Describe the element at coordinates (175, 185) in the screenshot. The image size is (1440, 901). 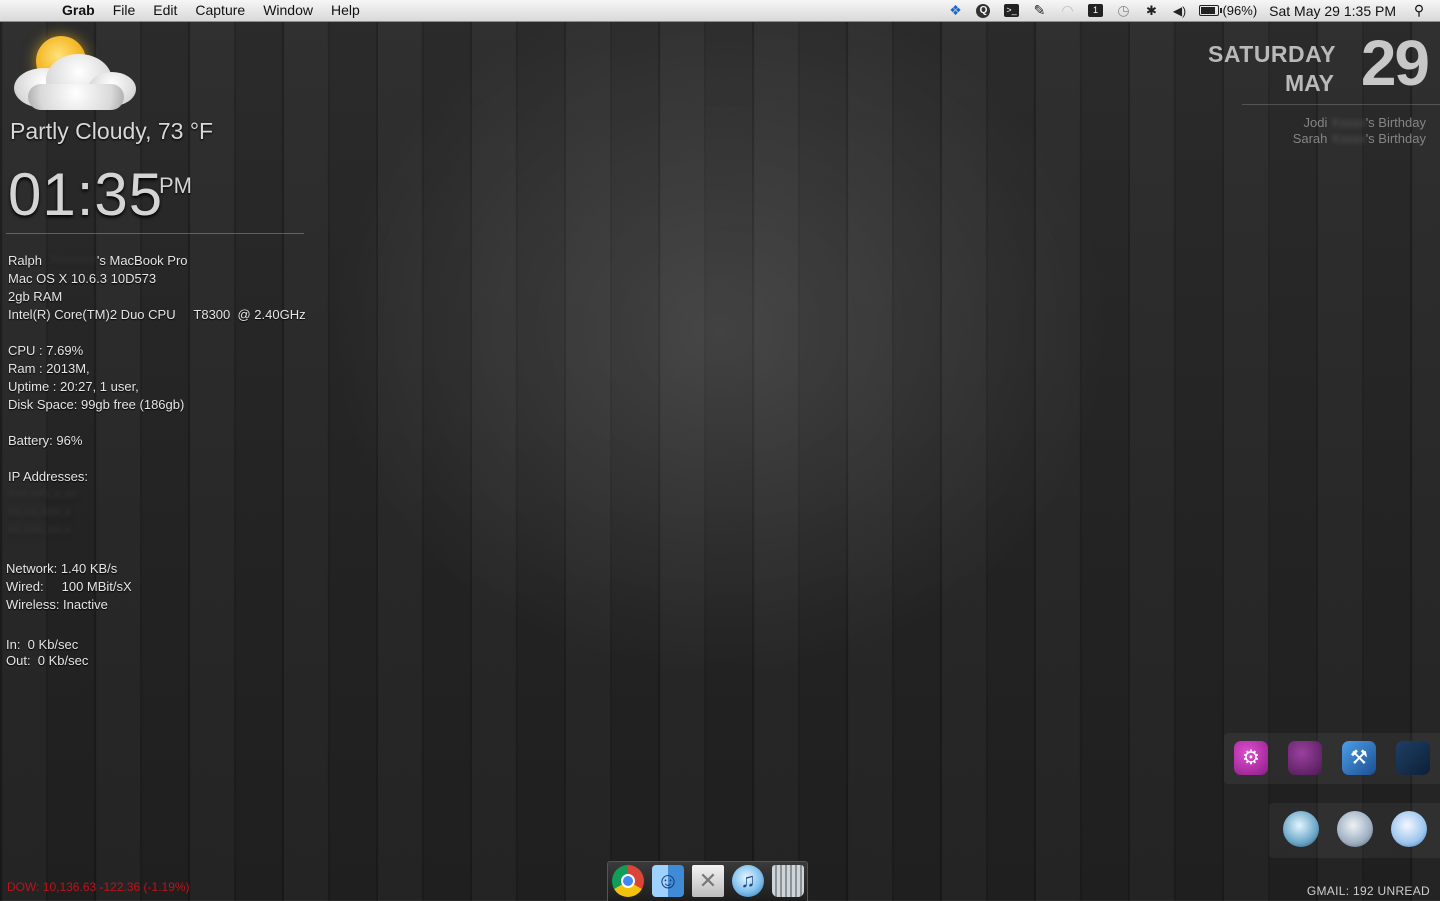
I see `clock-ampm: PM` at that location.